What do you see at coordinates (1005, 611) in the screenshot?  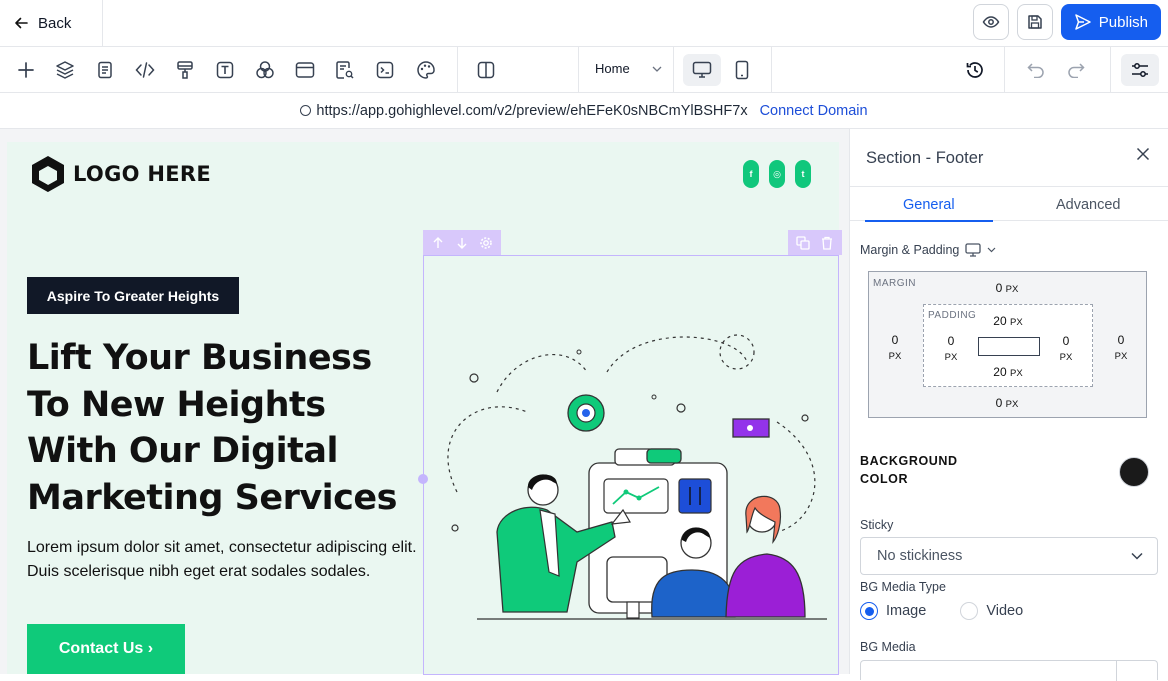 I see `radio-video-label: Video` at bounding box center [1005, 611].